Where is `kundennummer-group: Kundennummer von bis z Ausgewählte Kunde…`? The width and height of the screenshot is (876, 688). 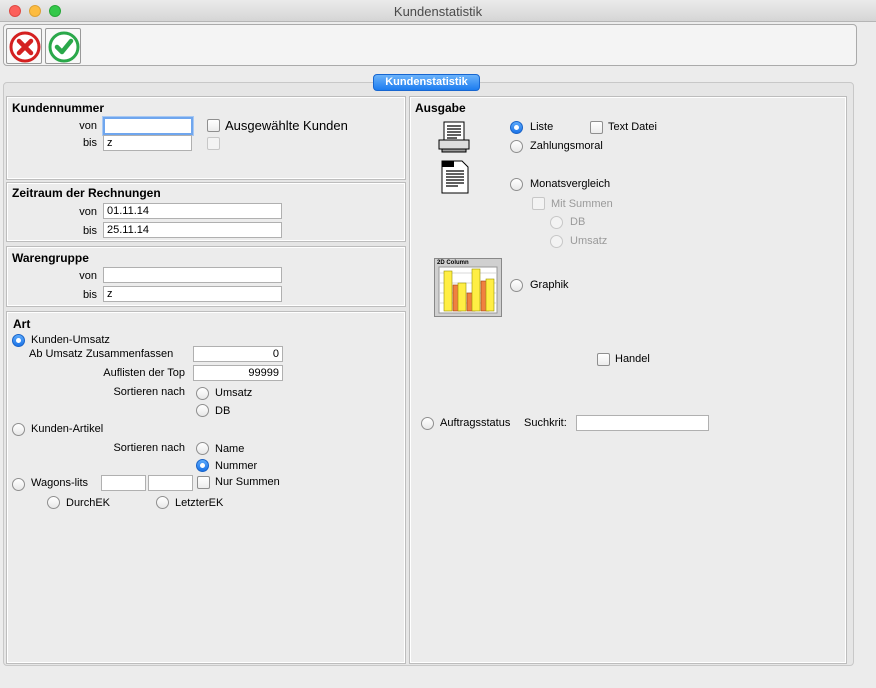 kundennummer-group: Kundennummer von bis z Ausgewählte Kunde… is located at coordinates (206, 138).